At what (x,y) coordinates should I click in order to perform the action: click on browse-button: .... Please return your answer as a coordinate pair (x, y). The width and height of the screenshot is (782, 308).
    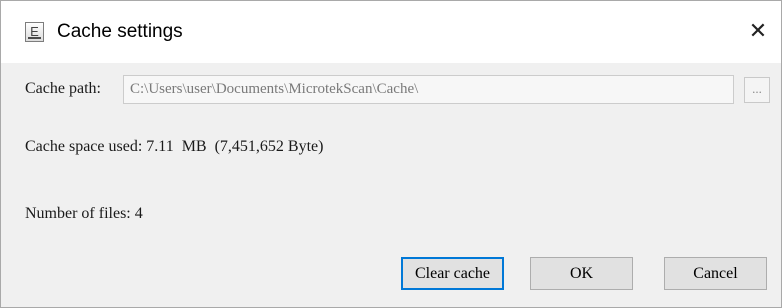
    Looking at the image, I should click on (757, 90).